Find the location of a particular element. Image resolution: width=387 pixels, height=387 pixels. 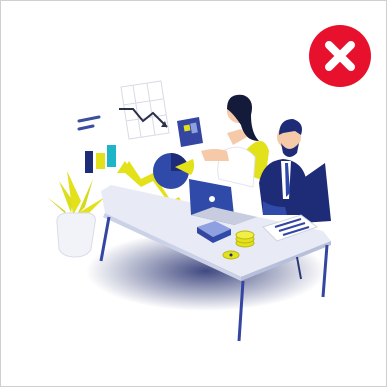

man-figure is located at coordinates (295, 171).